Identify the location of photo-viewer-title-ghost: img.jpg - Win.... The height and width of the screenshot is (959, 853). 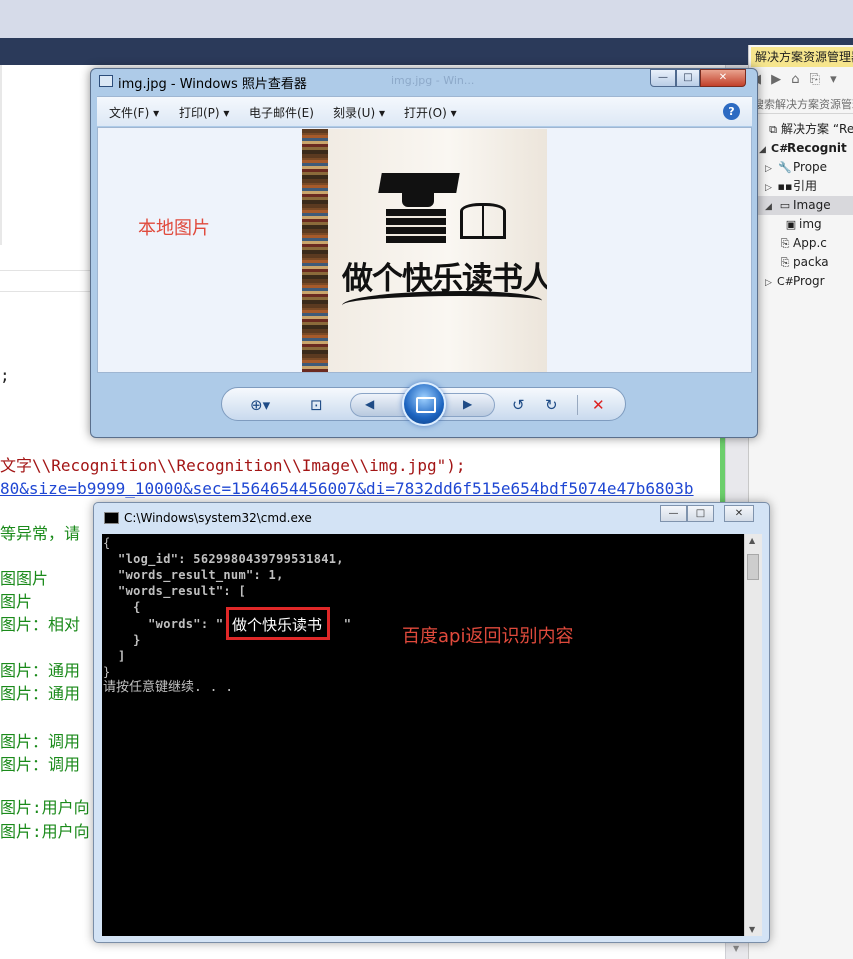
(433, 80).